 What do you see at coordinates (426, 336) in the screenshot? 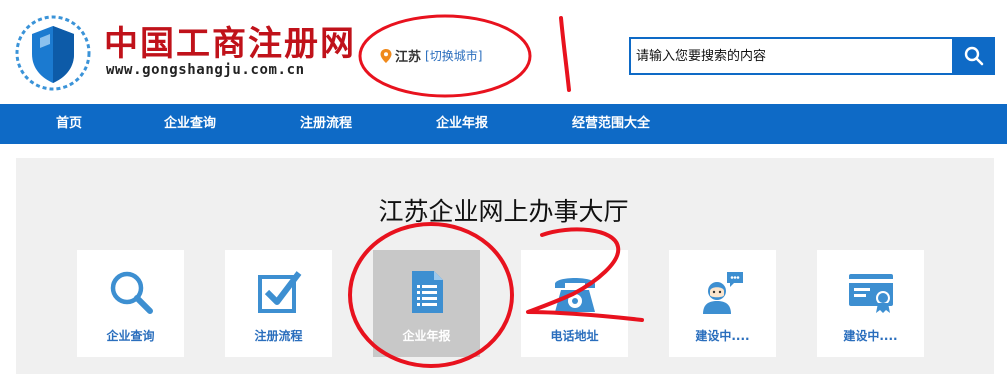
I see `card-label: 企业年报` at bounding box center [426, 336].